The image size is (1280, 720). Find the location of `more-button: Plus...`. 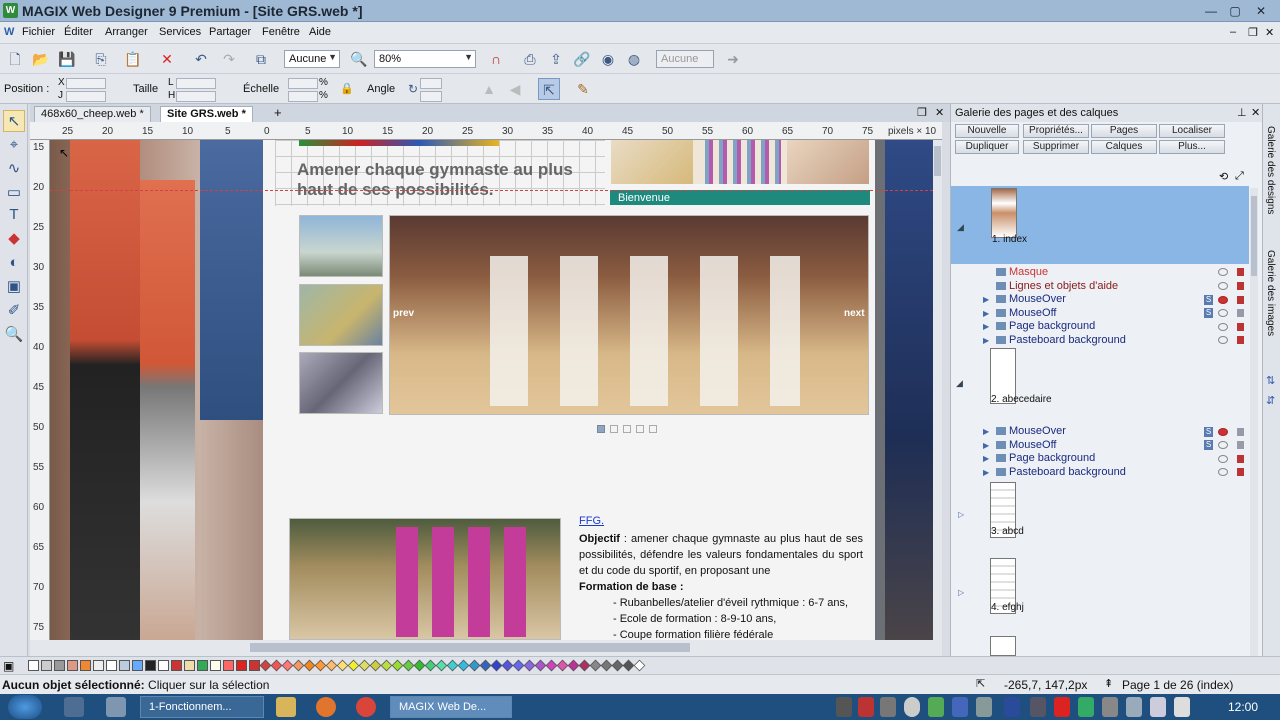

more-button: Plus... is located at coordinates (1192, 147).